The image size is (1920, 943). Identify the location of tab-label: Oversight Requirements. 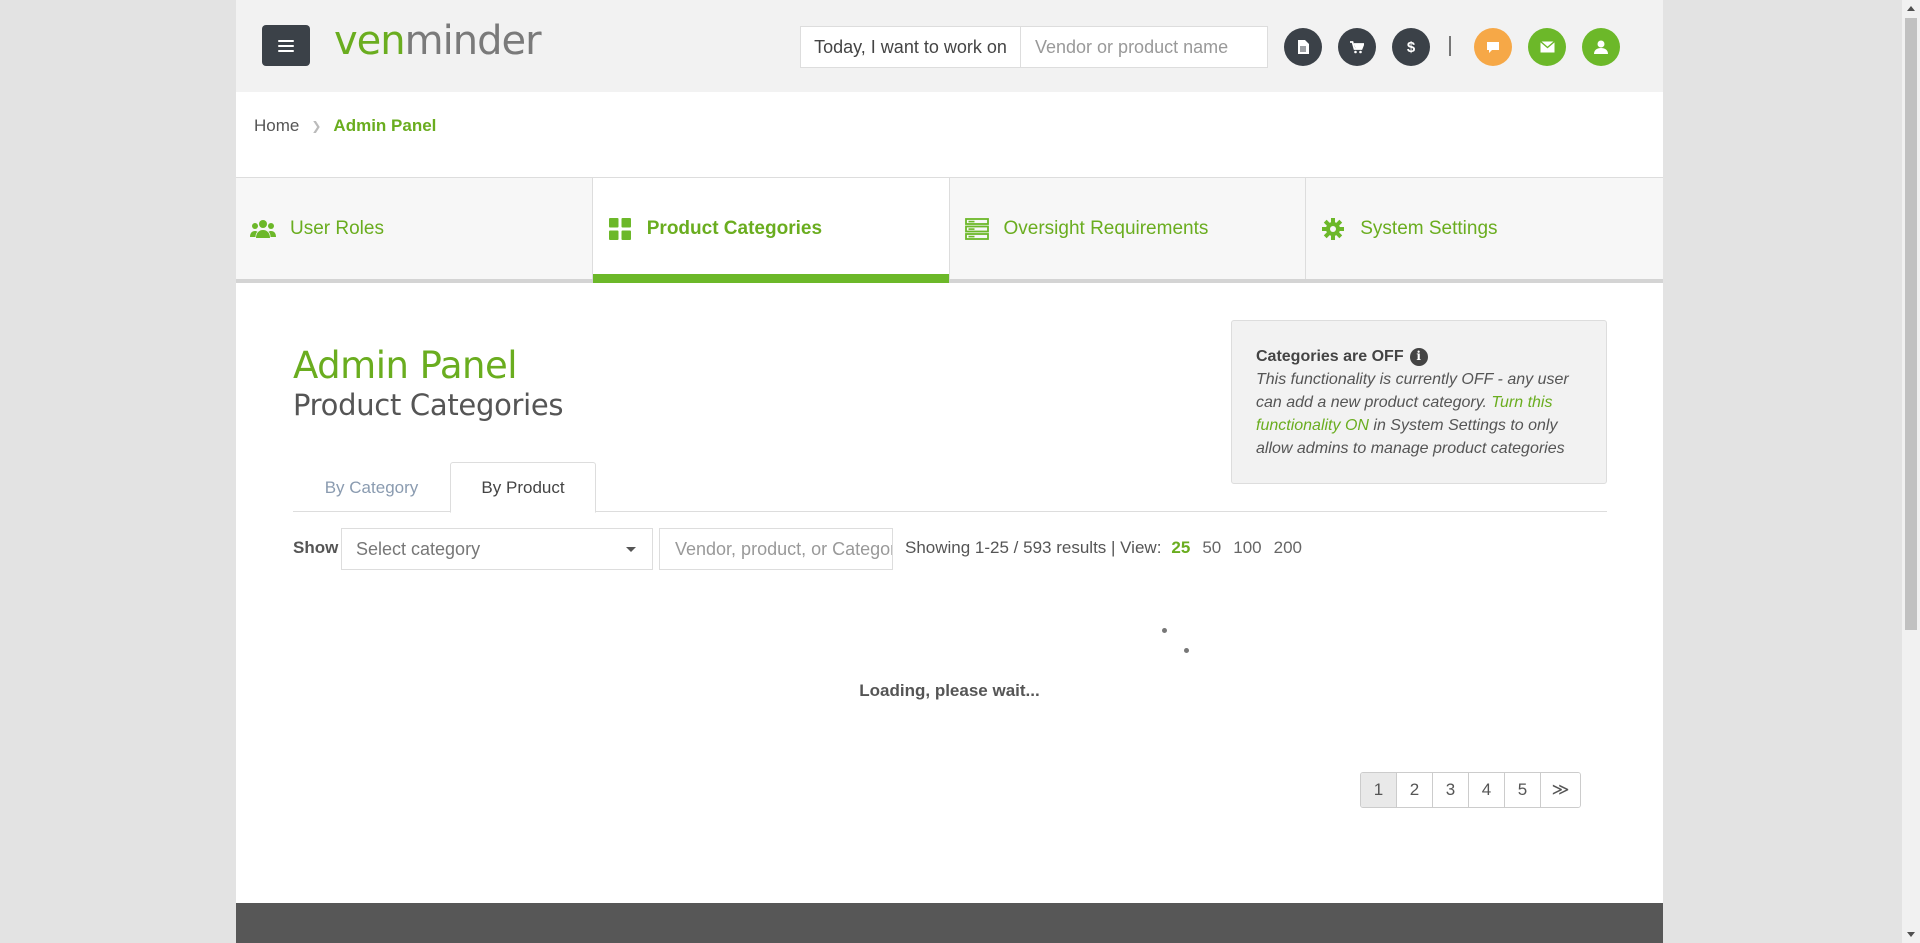
(1106, 228).